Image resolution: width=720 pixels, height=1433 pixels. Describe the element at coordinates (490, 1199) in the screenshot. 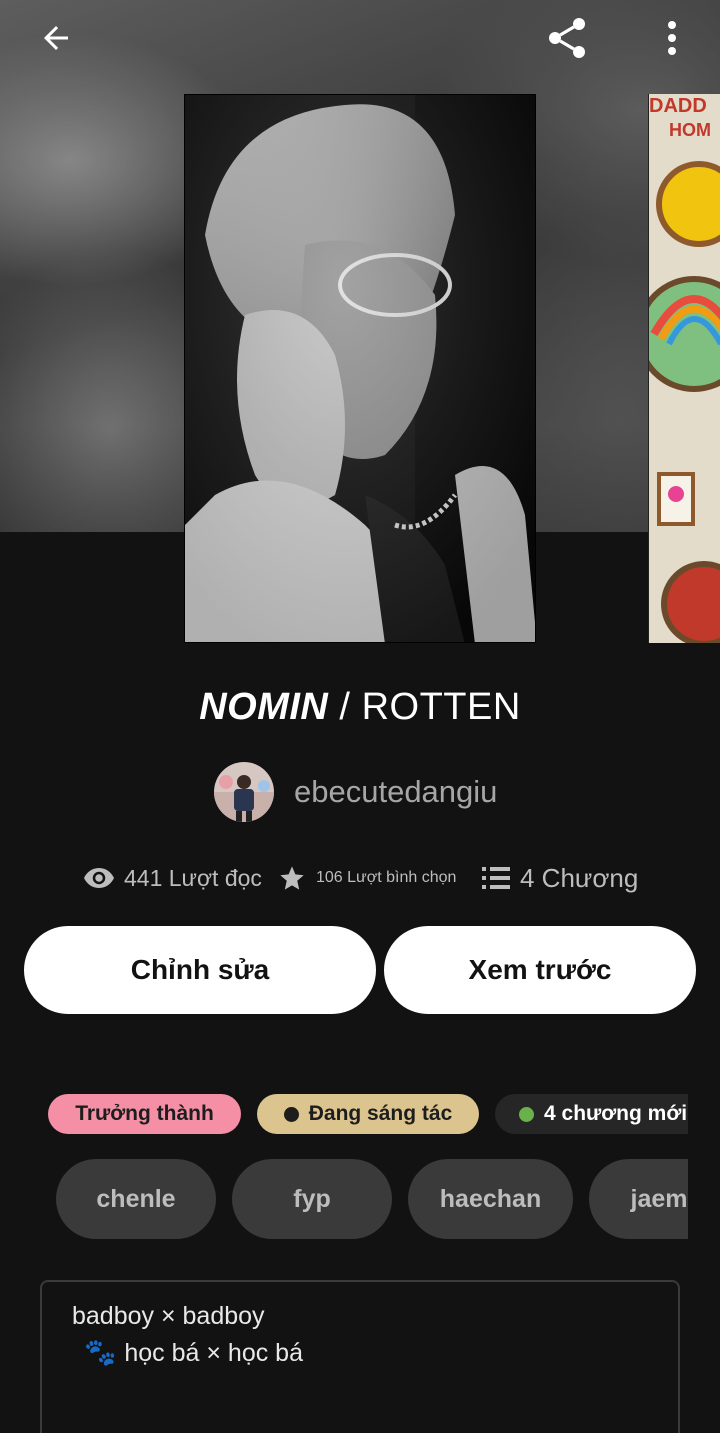

I see `tag-chip: haechan` at that location.